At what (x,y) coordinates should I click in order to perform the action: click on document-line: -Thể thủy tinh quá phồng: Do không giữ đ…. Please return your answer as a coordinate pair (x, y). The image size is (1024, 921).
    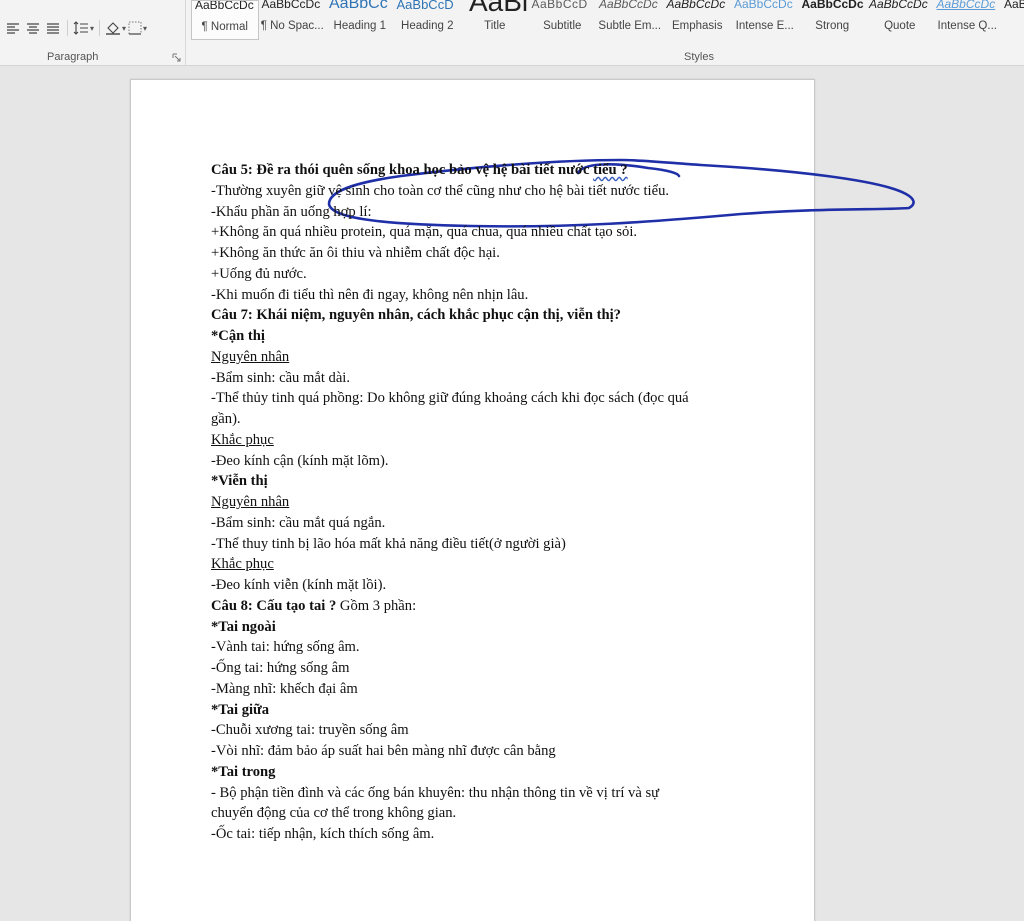
    Looking at the image, I should click on (491, 398).